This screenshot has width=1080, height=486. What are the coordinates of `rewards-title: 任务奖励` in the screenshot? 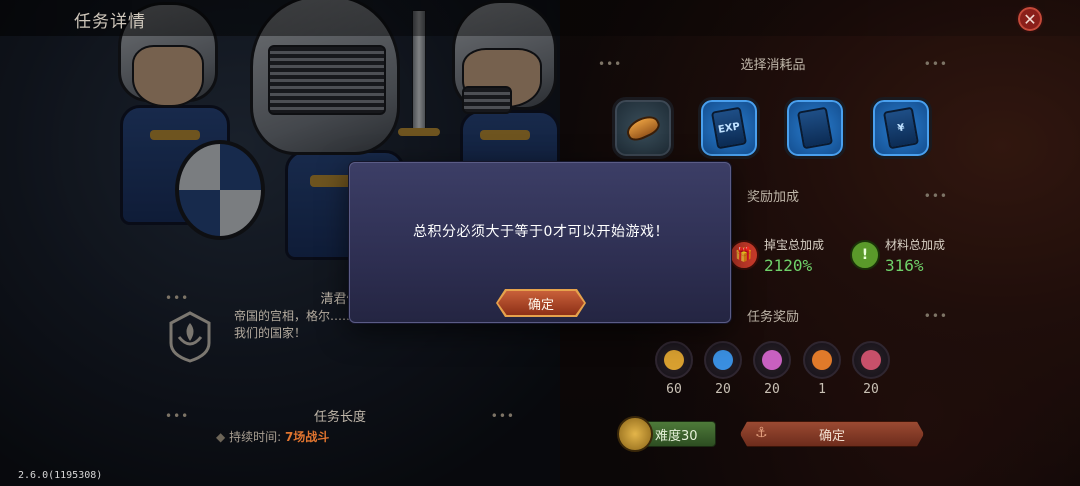 It's located at (772, 317).